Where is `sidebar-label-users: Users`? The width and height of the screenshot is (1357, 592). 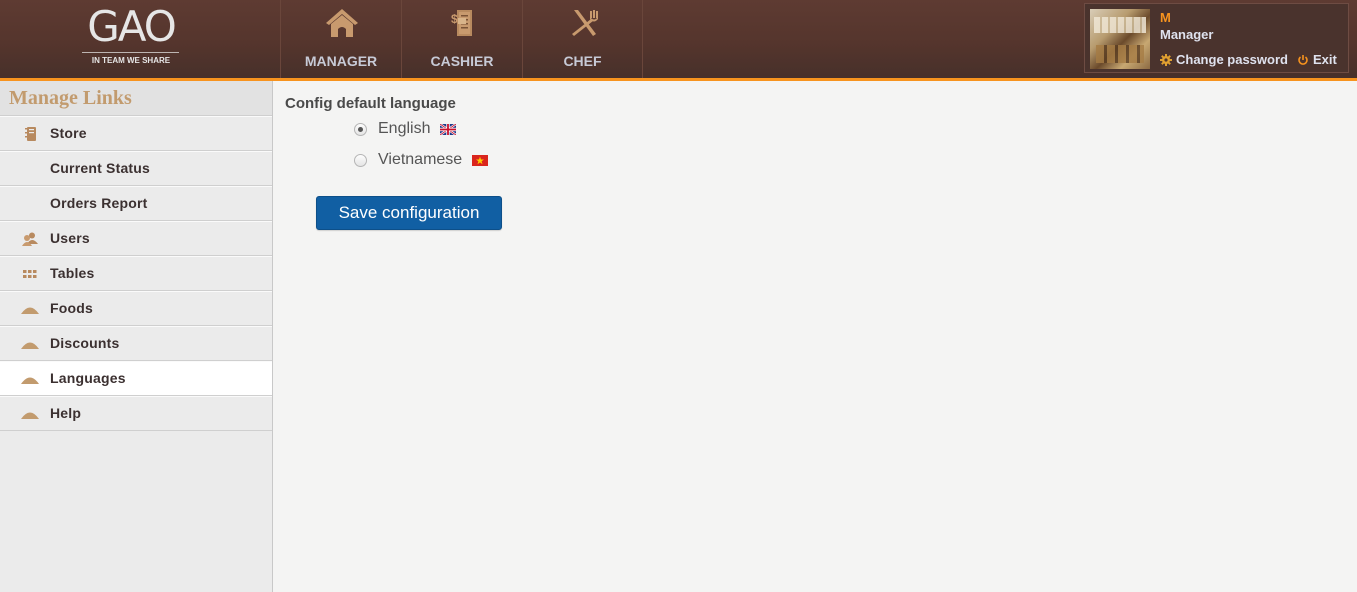 sidebar-label-users: Users is located at coordinates (70, 238).